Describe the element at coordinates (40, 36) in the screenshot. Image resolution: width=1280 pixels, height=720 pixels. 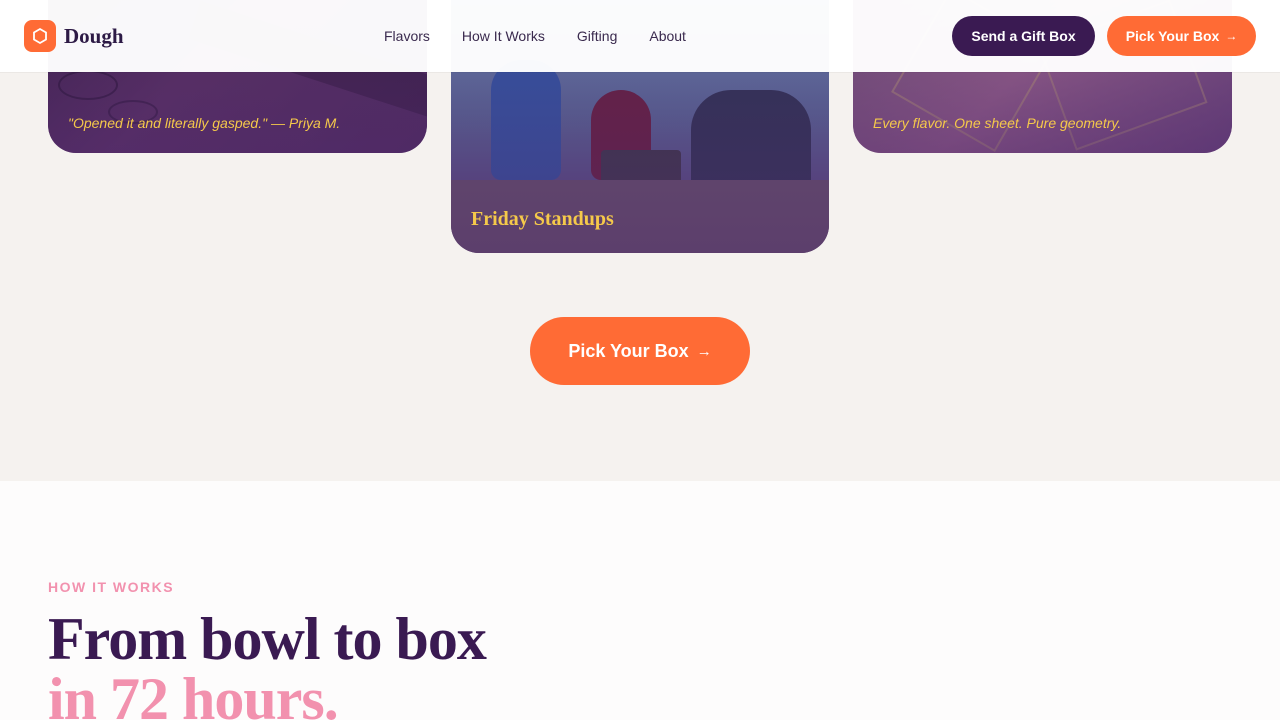
I see `hexagon-icon` at that location.